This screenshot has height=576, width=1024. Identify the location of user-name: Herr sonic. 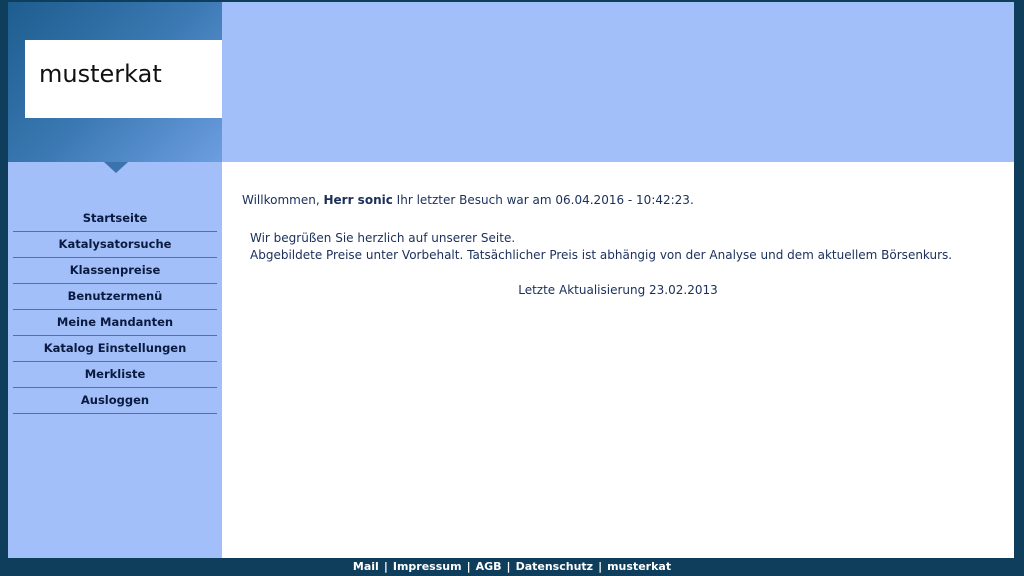
(358, 200).